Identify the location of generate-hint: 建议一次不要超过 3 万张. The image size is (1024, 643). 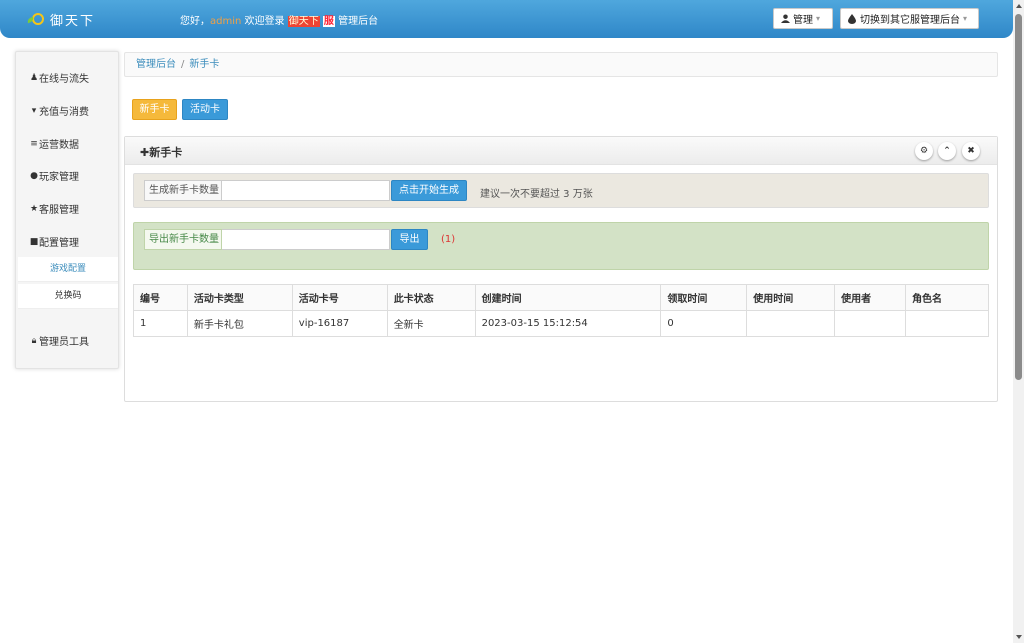
(536, 194).